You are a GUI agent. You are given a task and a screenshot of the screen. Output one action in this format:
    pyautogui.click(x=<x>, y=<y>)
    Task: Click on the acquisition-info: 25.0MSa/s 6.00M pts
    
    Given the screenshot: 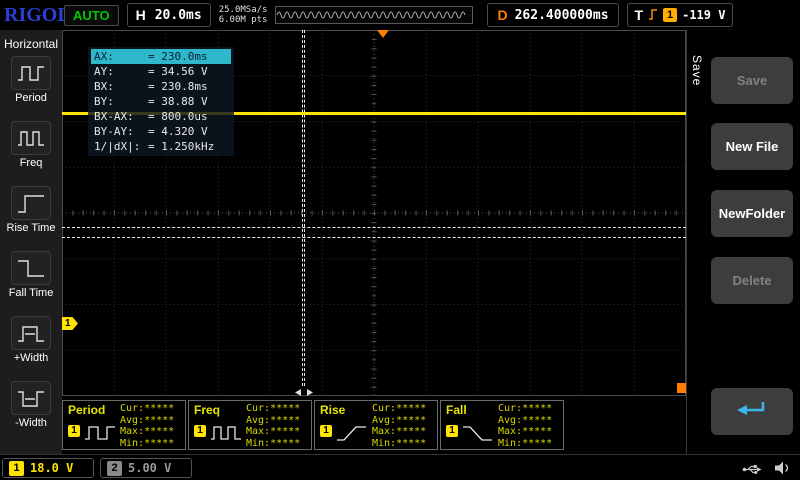 What is the action you would take?
    pyautogui.click(x=243, y=15)
    